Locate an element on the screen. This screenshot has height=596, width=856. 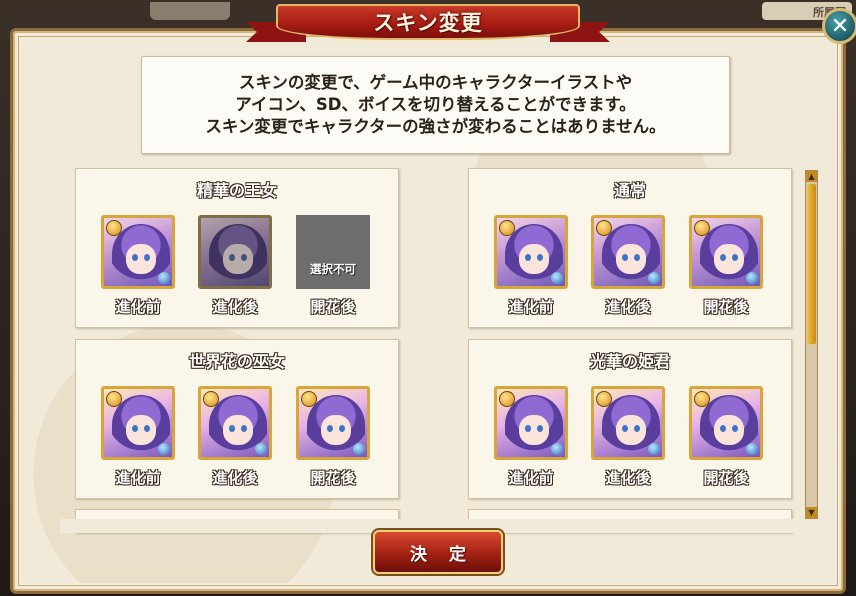
skin-name: 精華の王女 is located at coordinates (236, 190).